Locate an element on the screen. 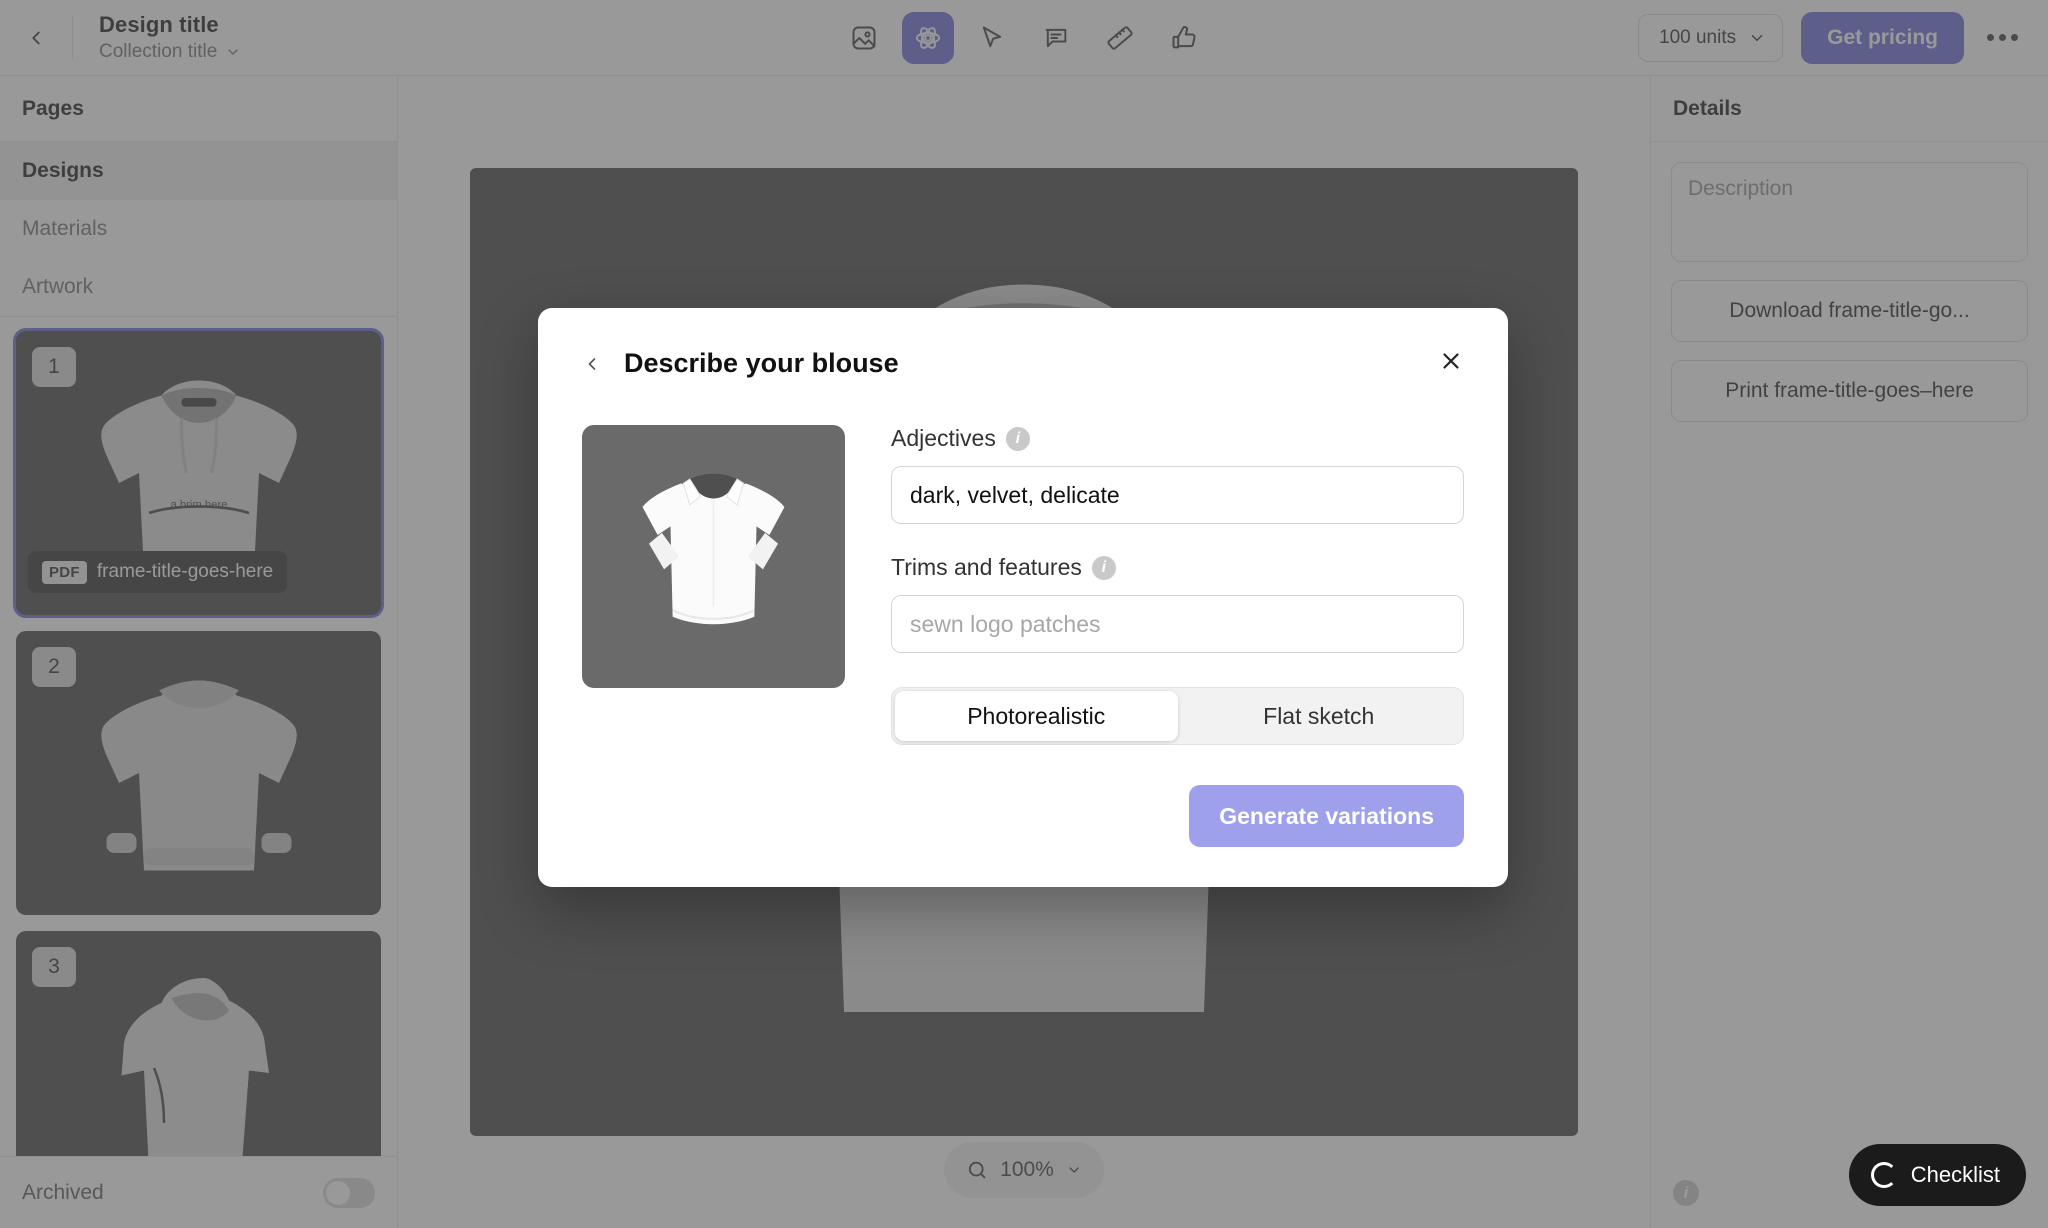 The width and height of the screenshot is (2048, 1228). trims-label: Trims and features is located at coordinates (986, 567).